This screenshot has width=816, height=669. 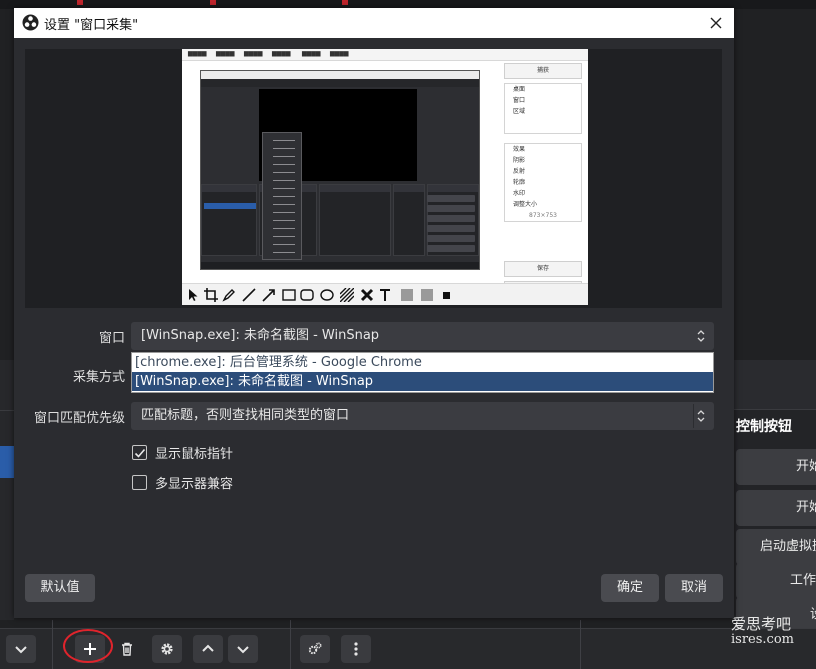 I want to click on multi-display-label: 多显示器兼容, so click(x=194, y=484).